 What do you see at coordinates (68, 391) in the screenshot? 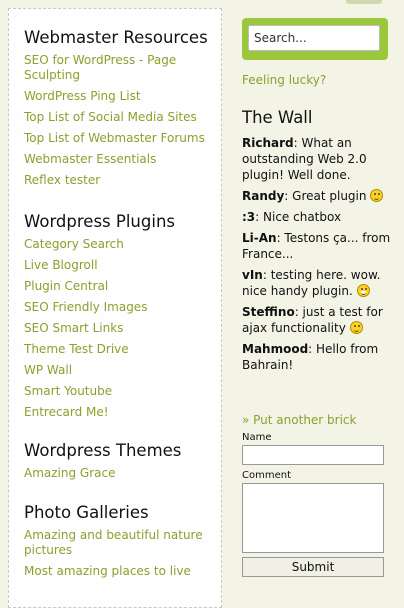
I see `link: Smart Youtube` at bounding box center [68, 391].